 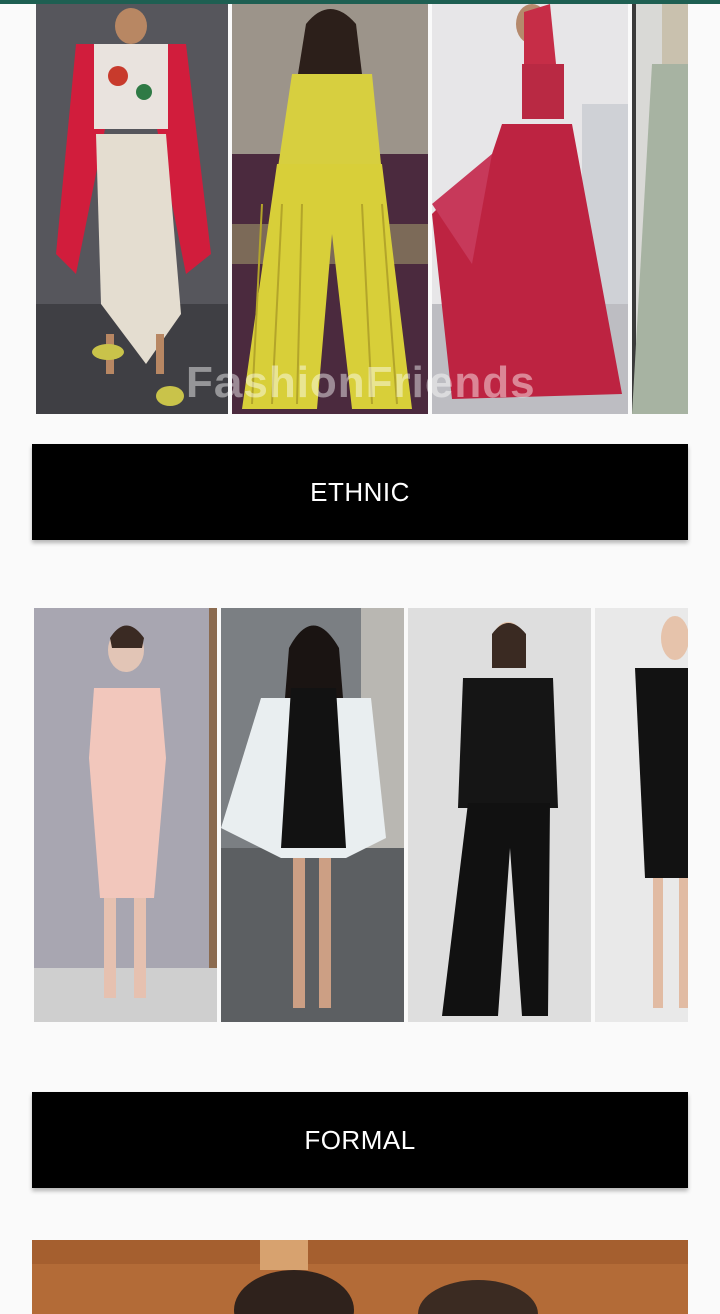 I want to click on formal-category-button: FORMAL, so click(x=360, y=1140).